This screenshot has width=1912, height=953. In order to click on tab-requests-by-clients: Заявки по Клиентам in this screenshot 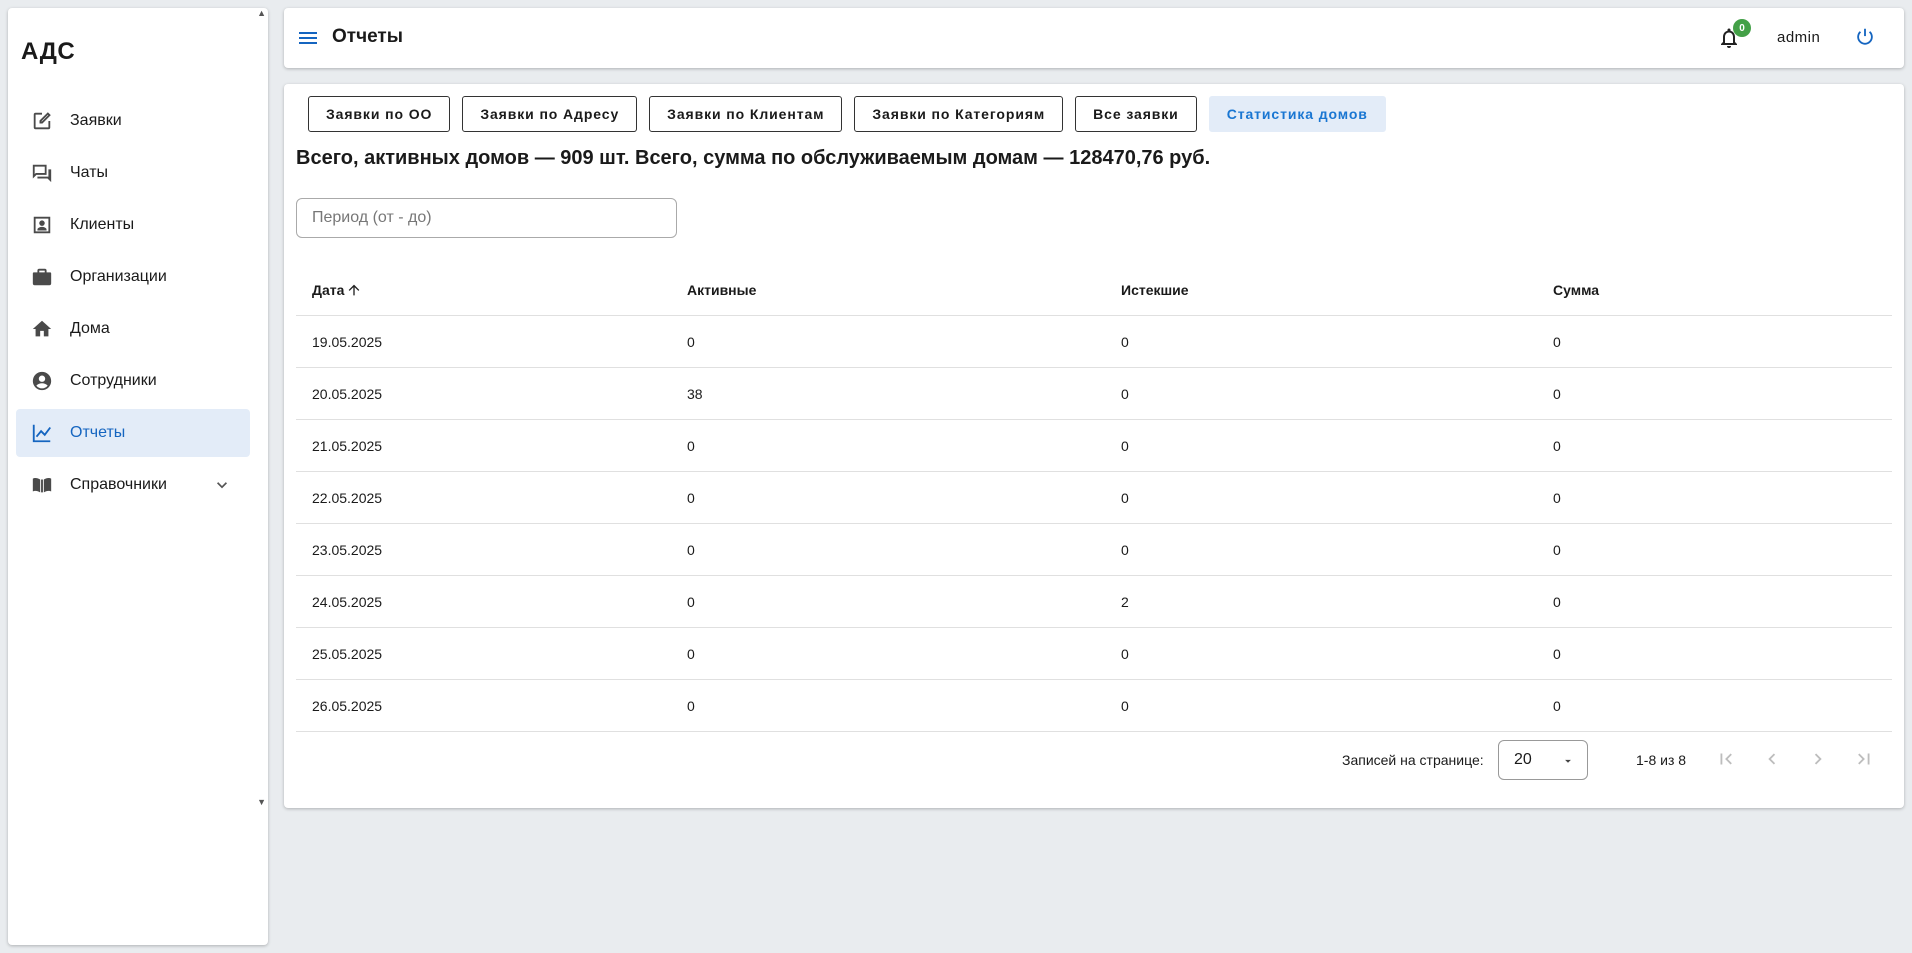, I will do `click(746, 114)`.